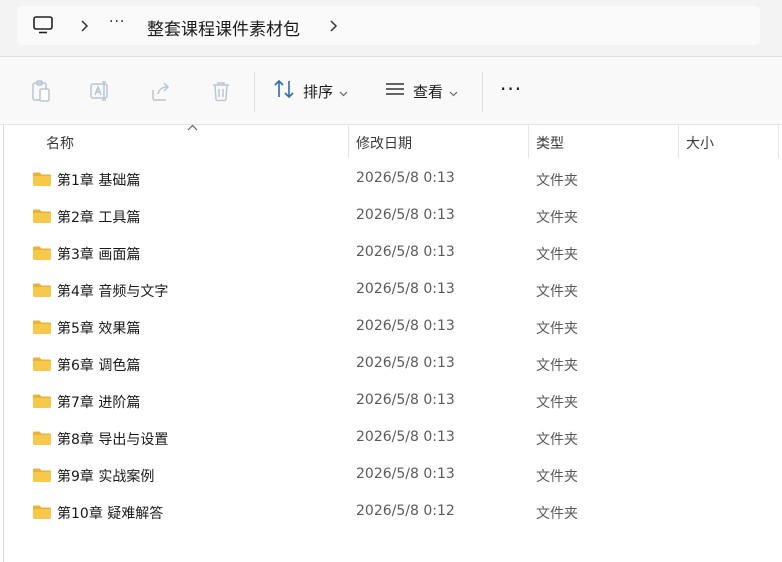  Describe the element at coordinates (113, 440) in the screenshot. I see `file-name: 第8章 导出与设置` at that location.